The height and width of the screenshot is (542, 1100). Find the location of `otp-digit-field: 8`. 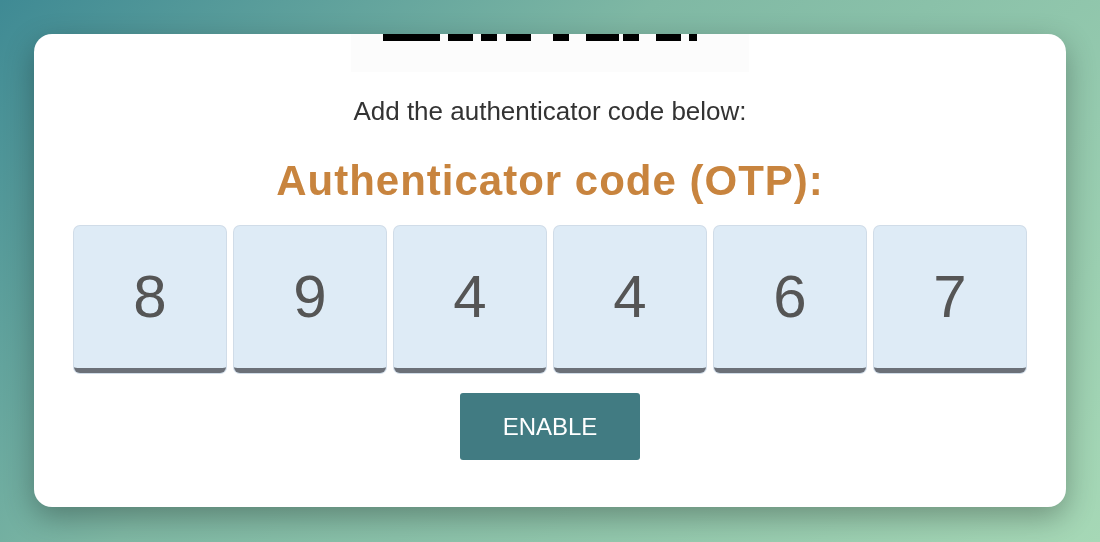

otp-digit-field: 8 is located at coordinates (150, 299).